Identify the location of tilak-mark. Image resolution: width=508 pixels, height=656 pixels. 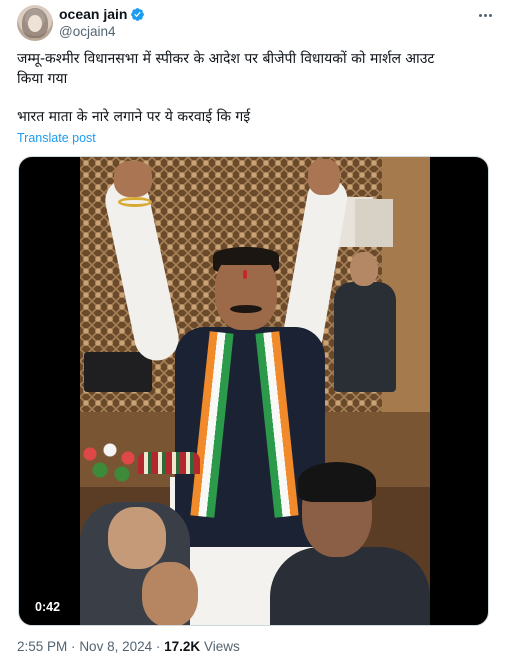
(245, 274).